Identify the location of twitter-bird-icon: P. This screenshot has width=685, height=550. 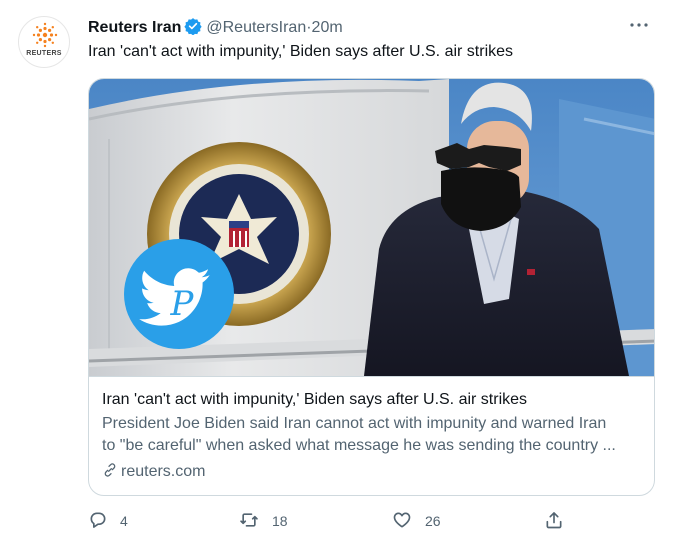
(179, 294).